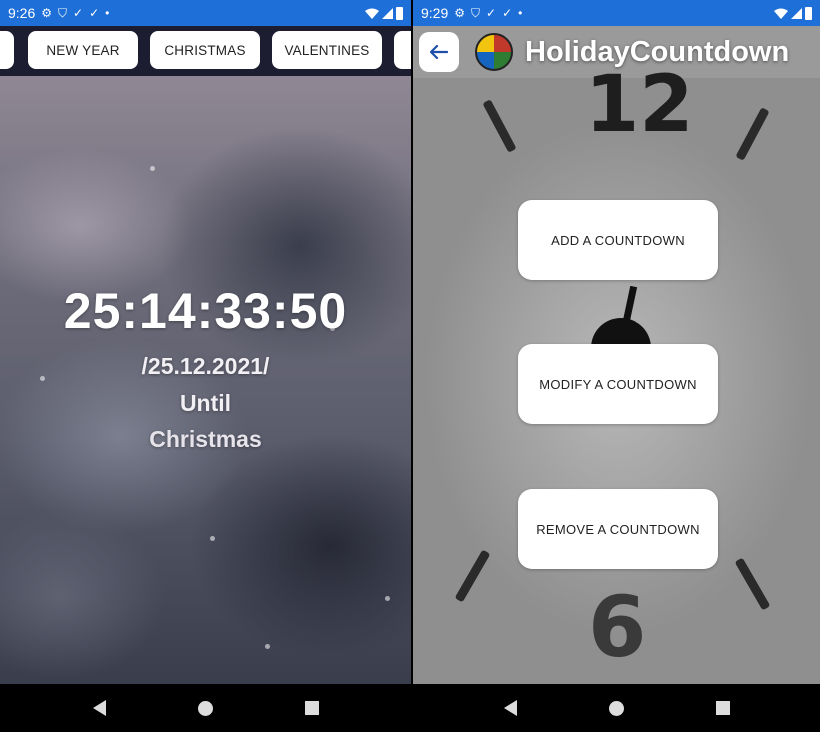 This screenshot has height=732, width=820. I want to click on tab-new-year: NEW YEAR, so click(83, 50).